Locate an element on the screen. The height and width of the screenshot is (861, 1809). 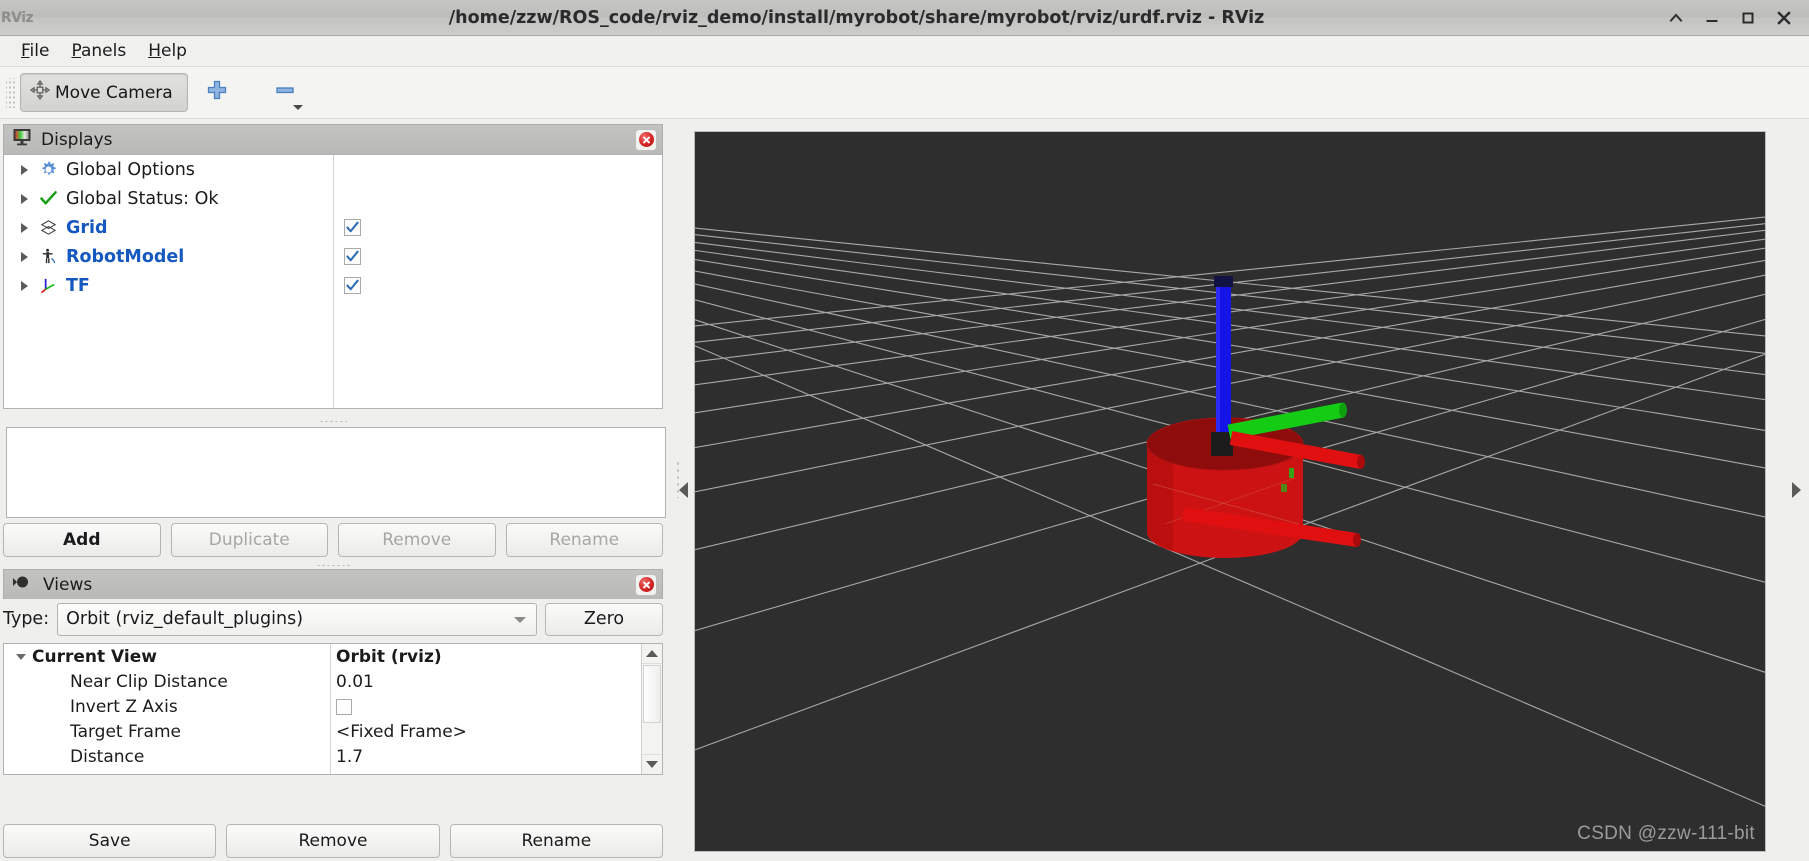
view-prop-target-frame: Target Frame <Fixed Frame> is located at coordinates (333, 731).